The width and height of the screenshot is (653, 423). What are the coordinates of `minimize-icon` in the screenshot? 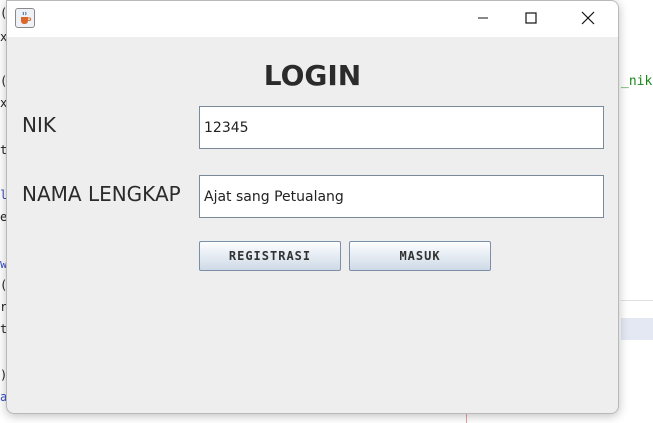 It's located at (483, 18).